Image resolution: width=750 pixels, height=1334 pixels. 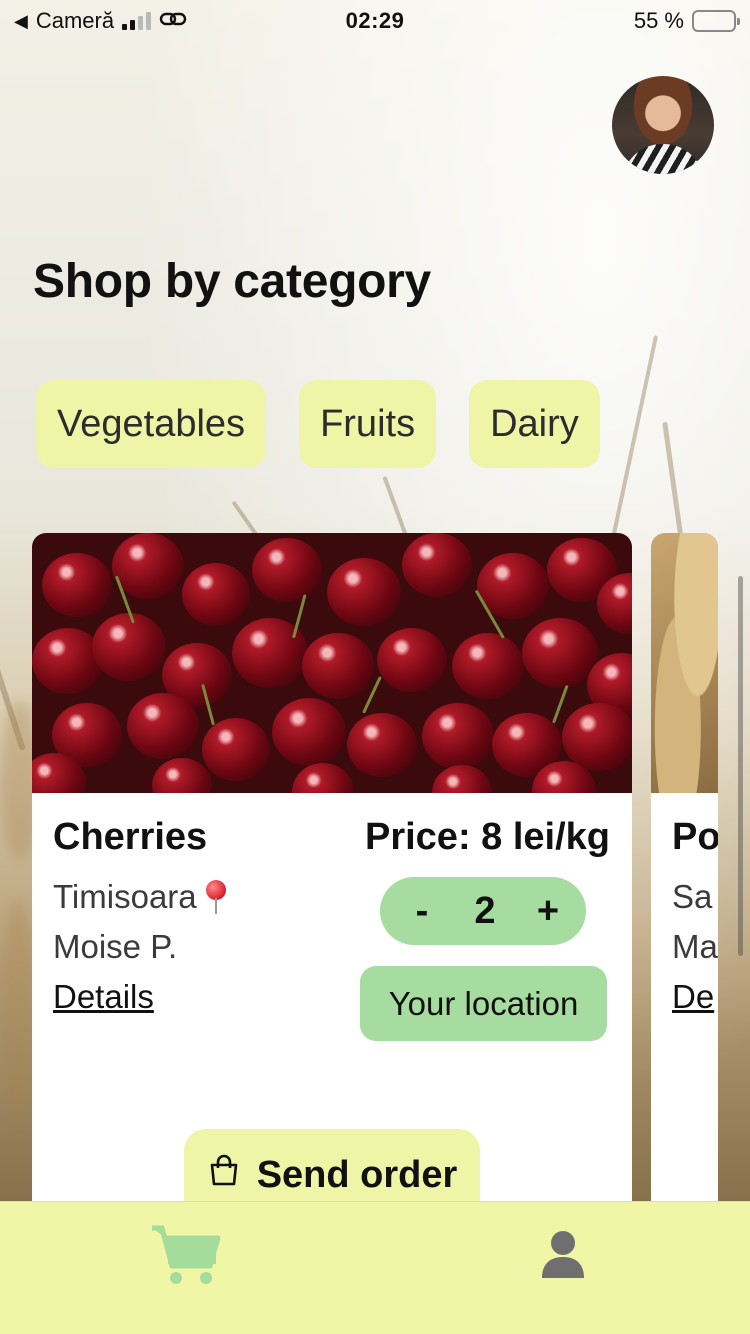 What do you see at coordinates (186, 1255) in the screenshot?
I see `cart-icon` at bounding box center [186, 1255].